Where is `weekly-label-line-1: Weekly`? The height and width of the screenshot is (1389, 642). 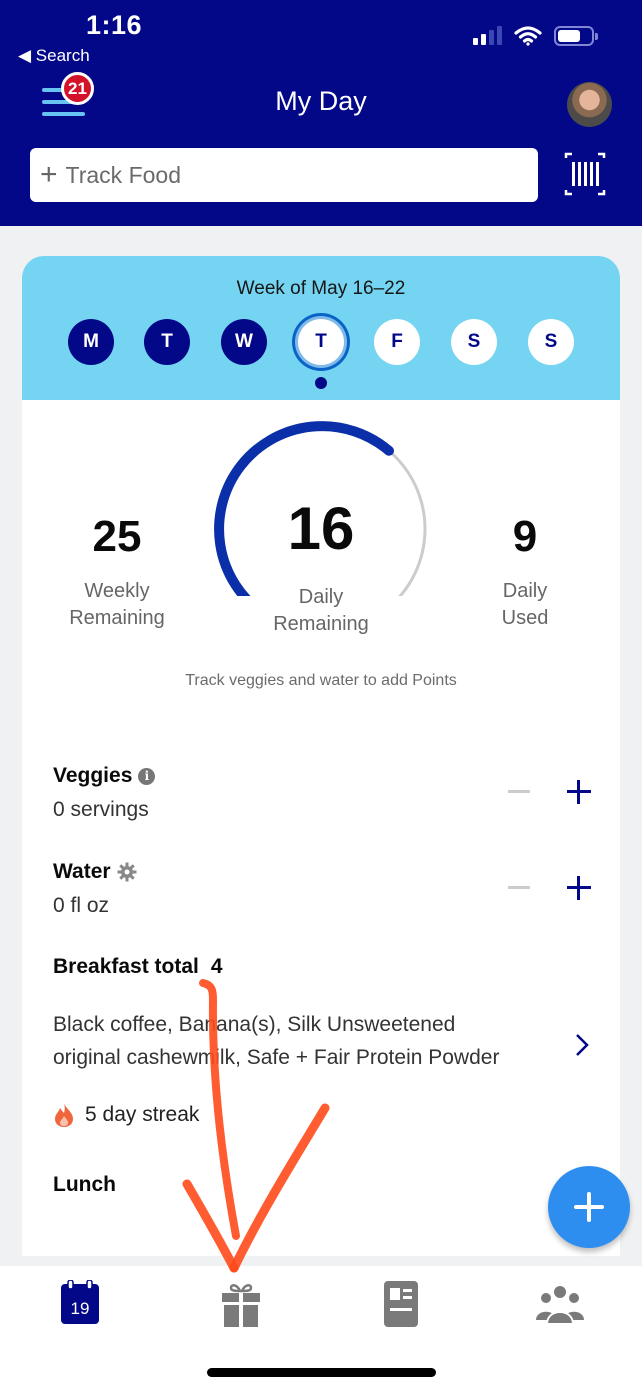
weekly-label-line-1: Weekly is located at coordinates (117, 591).